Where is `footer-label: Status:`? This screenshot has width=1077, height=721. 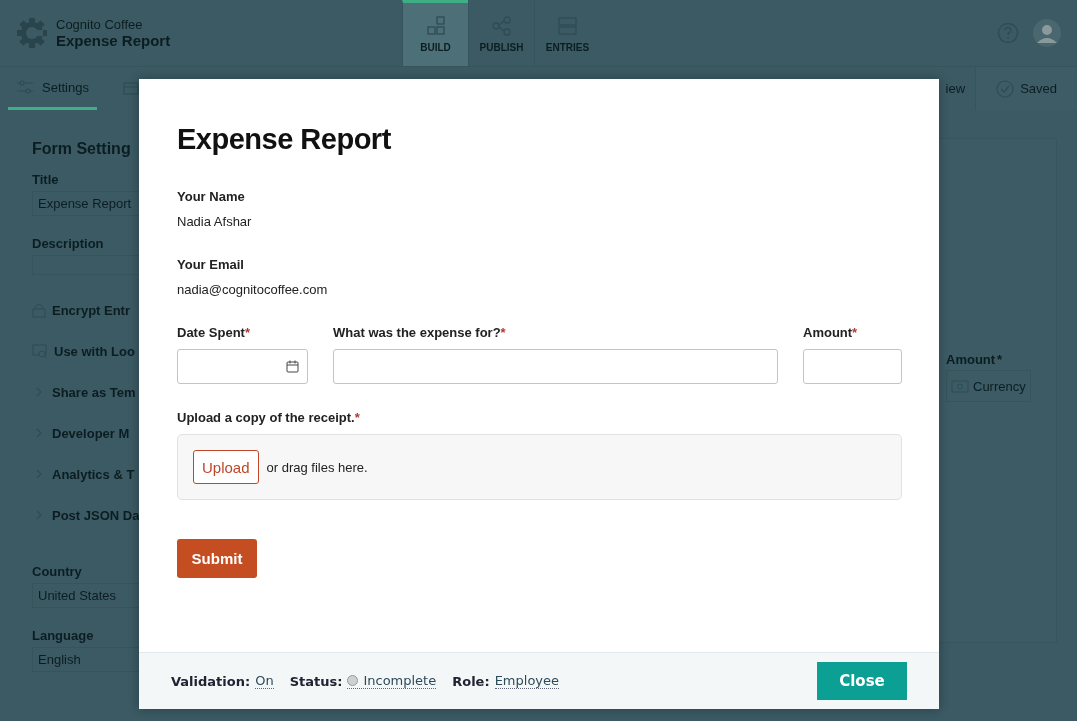
footer-label: Status: is located at coordinates (316, 681).